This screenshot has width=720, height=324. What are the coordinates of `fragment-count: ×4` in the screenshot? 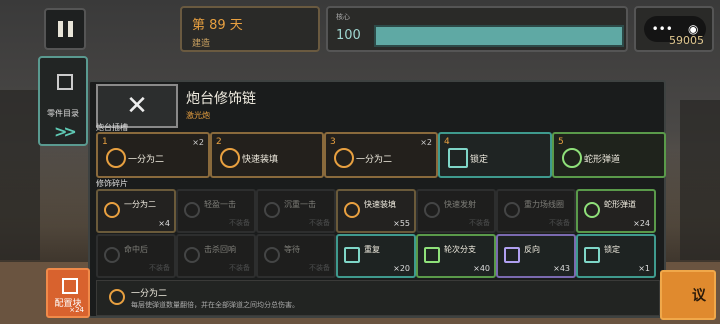 It's located at (164, 223).